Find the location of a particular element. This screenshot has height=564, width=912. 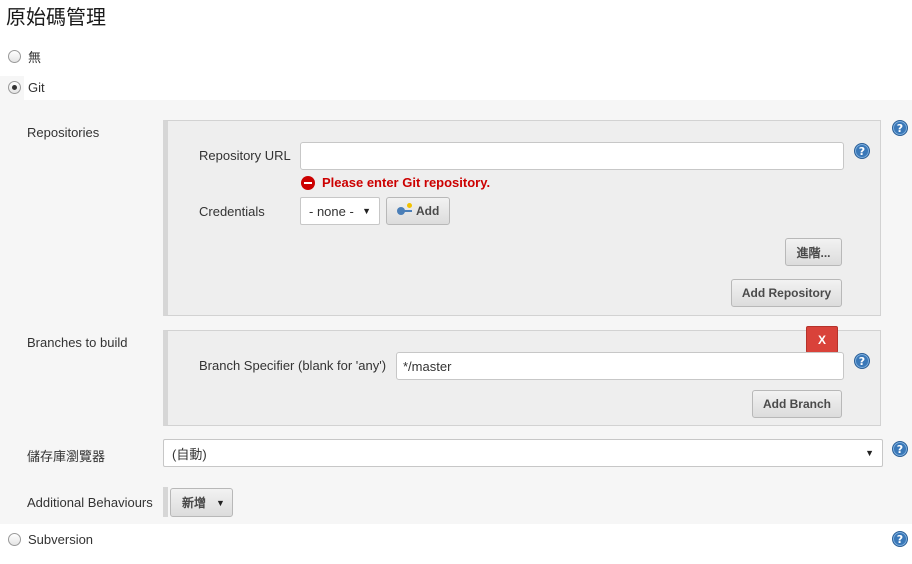

branch-specifier-input is located at coordinates (620, 366).